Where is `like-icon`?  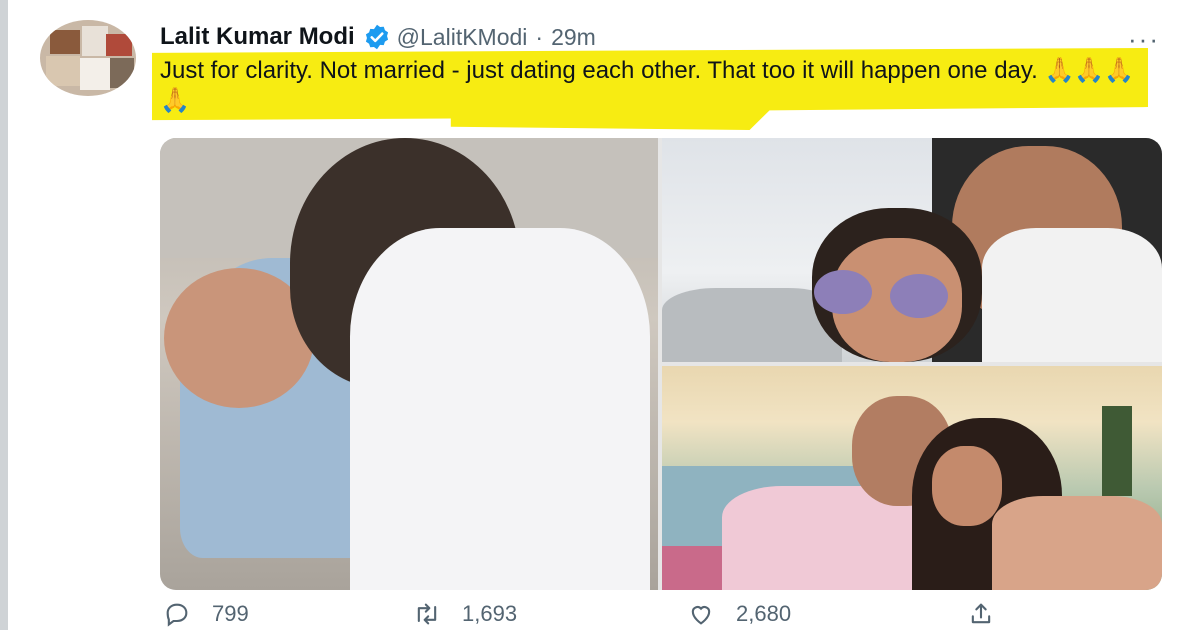 like-icon is located at coordinates (701, 615).